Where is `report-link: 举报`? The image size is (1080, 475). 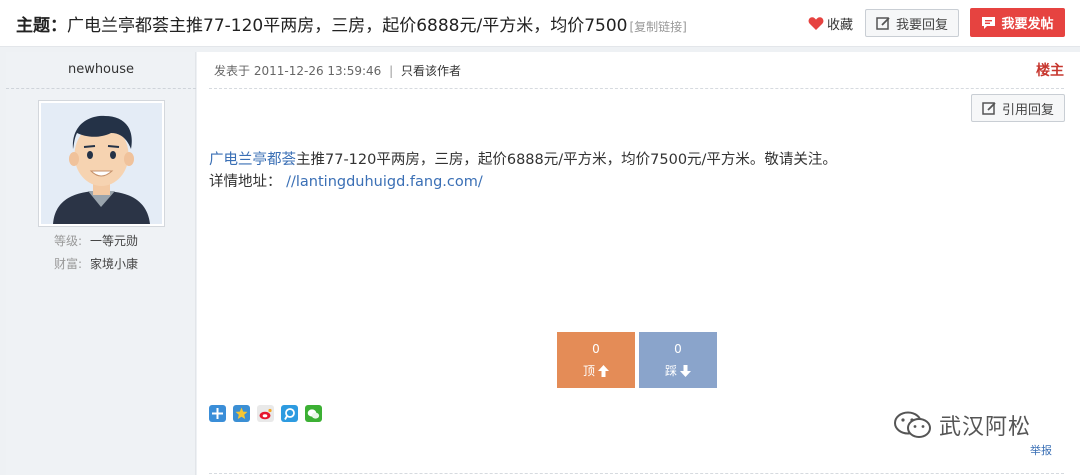
report-link: 举报 is located at coordinates (1041, 450).